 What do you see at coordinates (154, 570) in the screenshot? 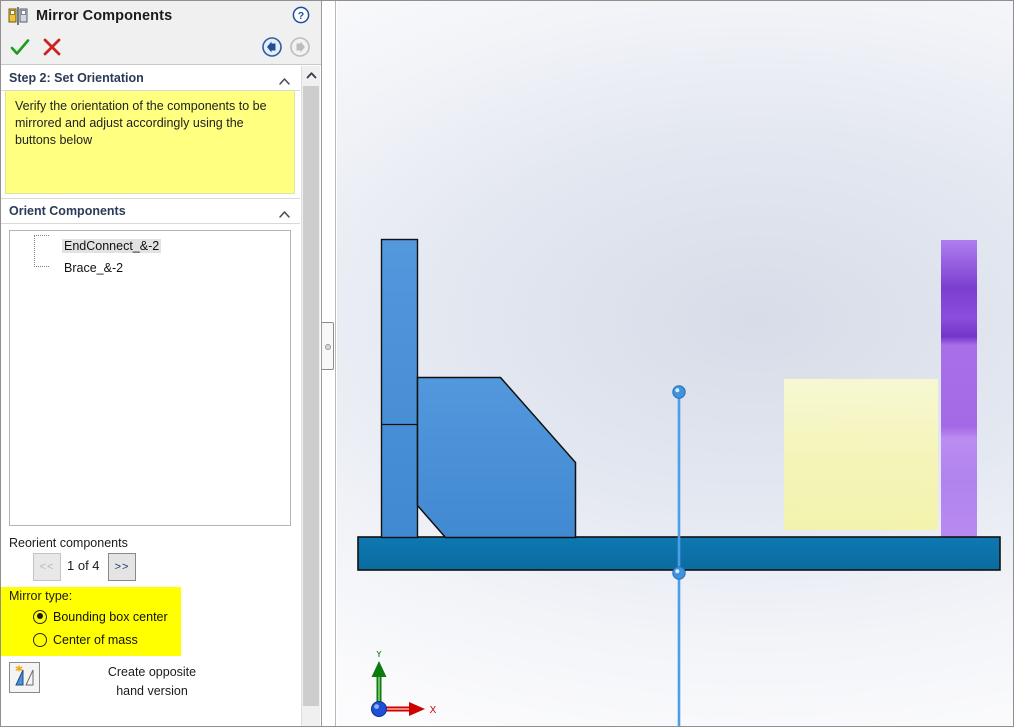
I see `reorient-controls: << 1 of 4 >>` at bounding box center [154, 570].